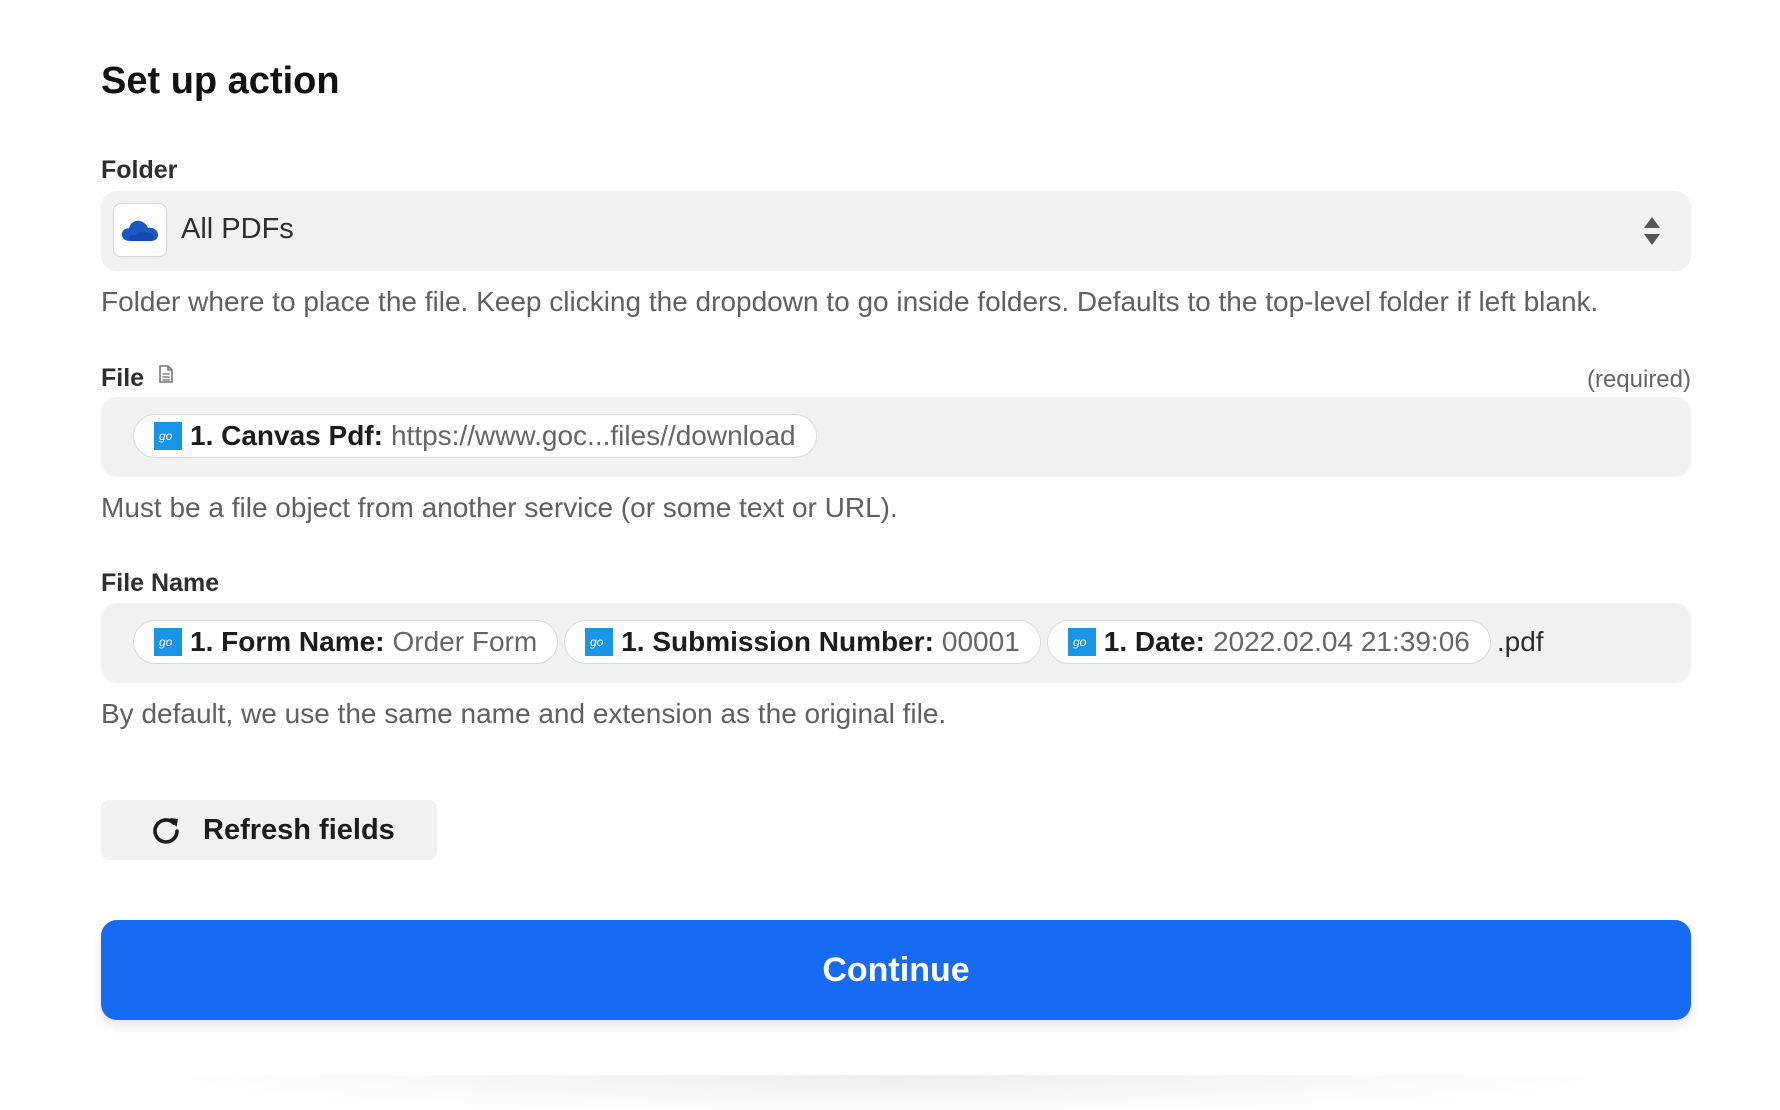 The image size is (1780, 1110). I want to click on refresh-fields-button: Refresh fields, so click(269, 830).